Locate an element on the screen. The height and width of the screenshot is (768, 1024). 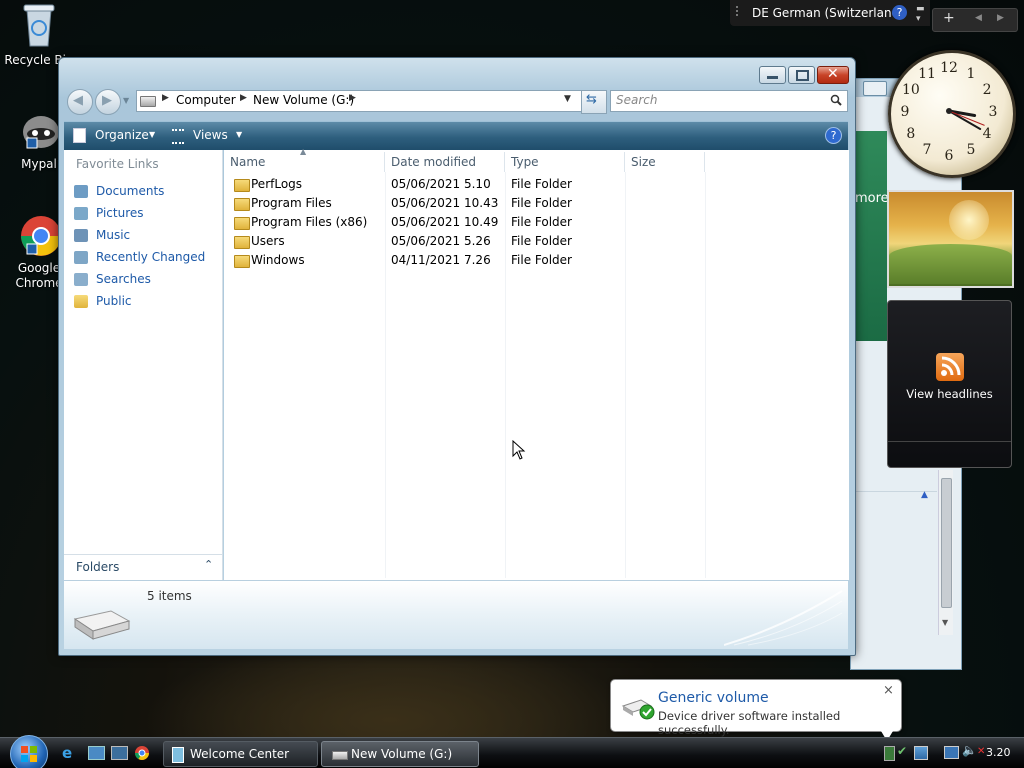
search-input: Search is located at coordinates (729, 101).